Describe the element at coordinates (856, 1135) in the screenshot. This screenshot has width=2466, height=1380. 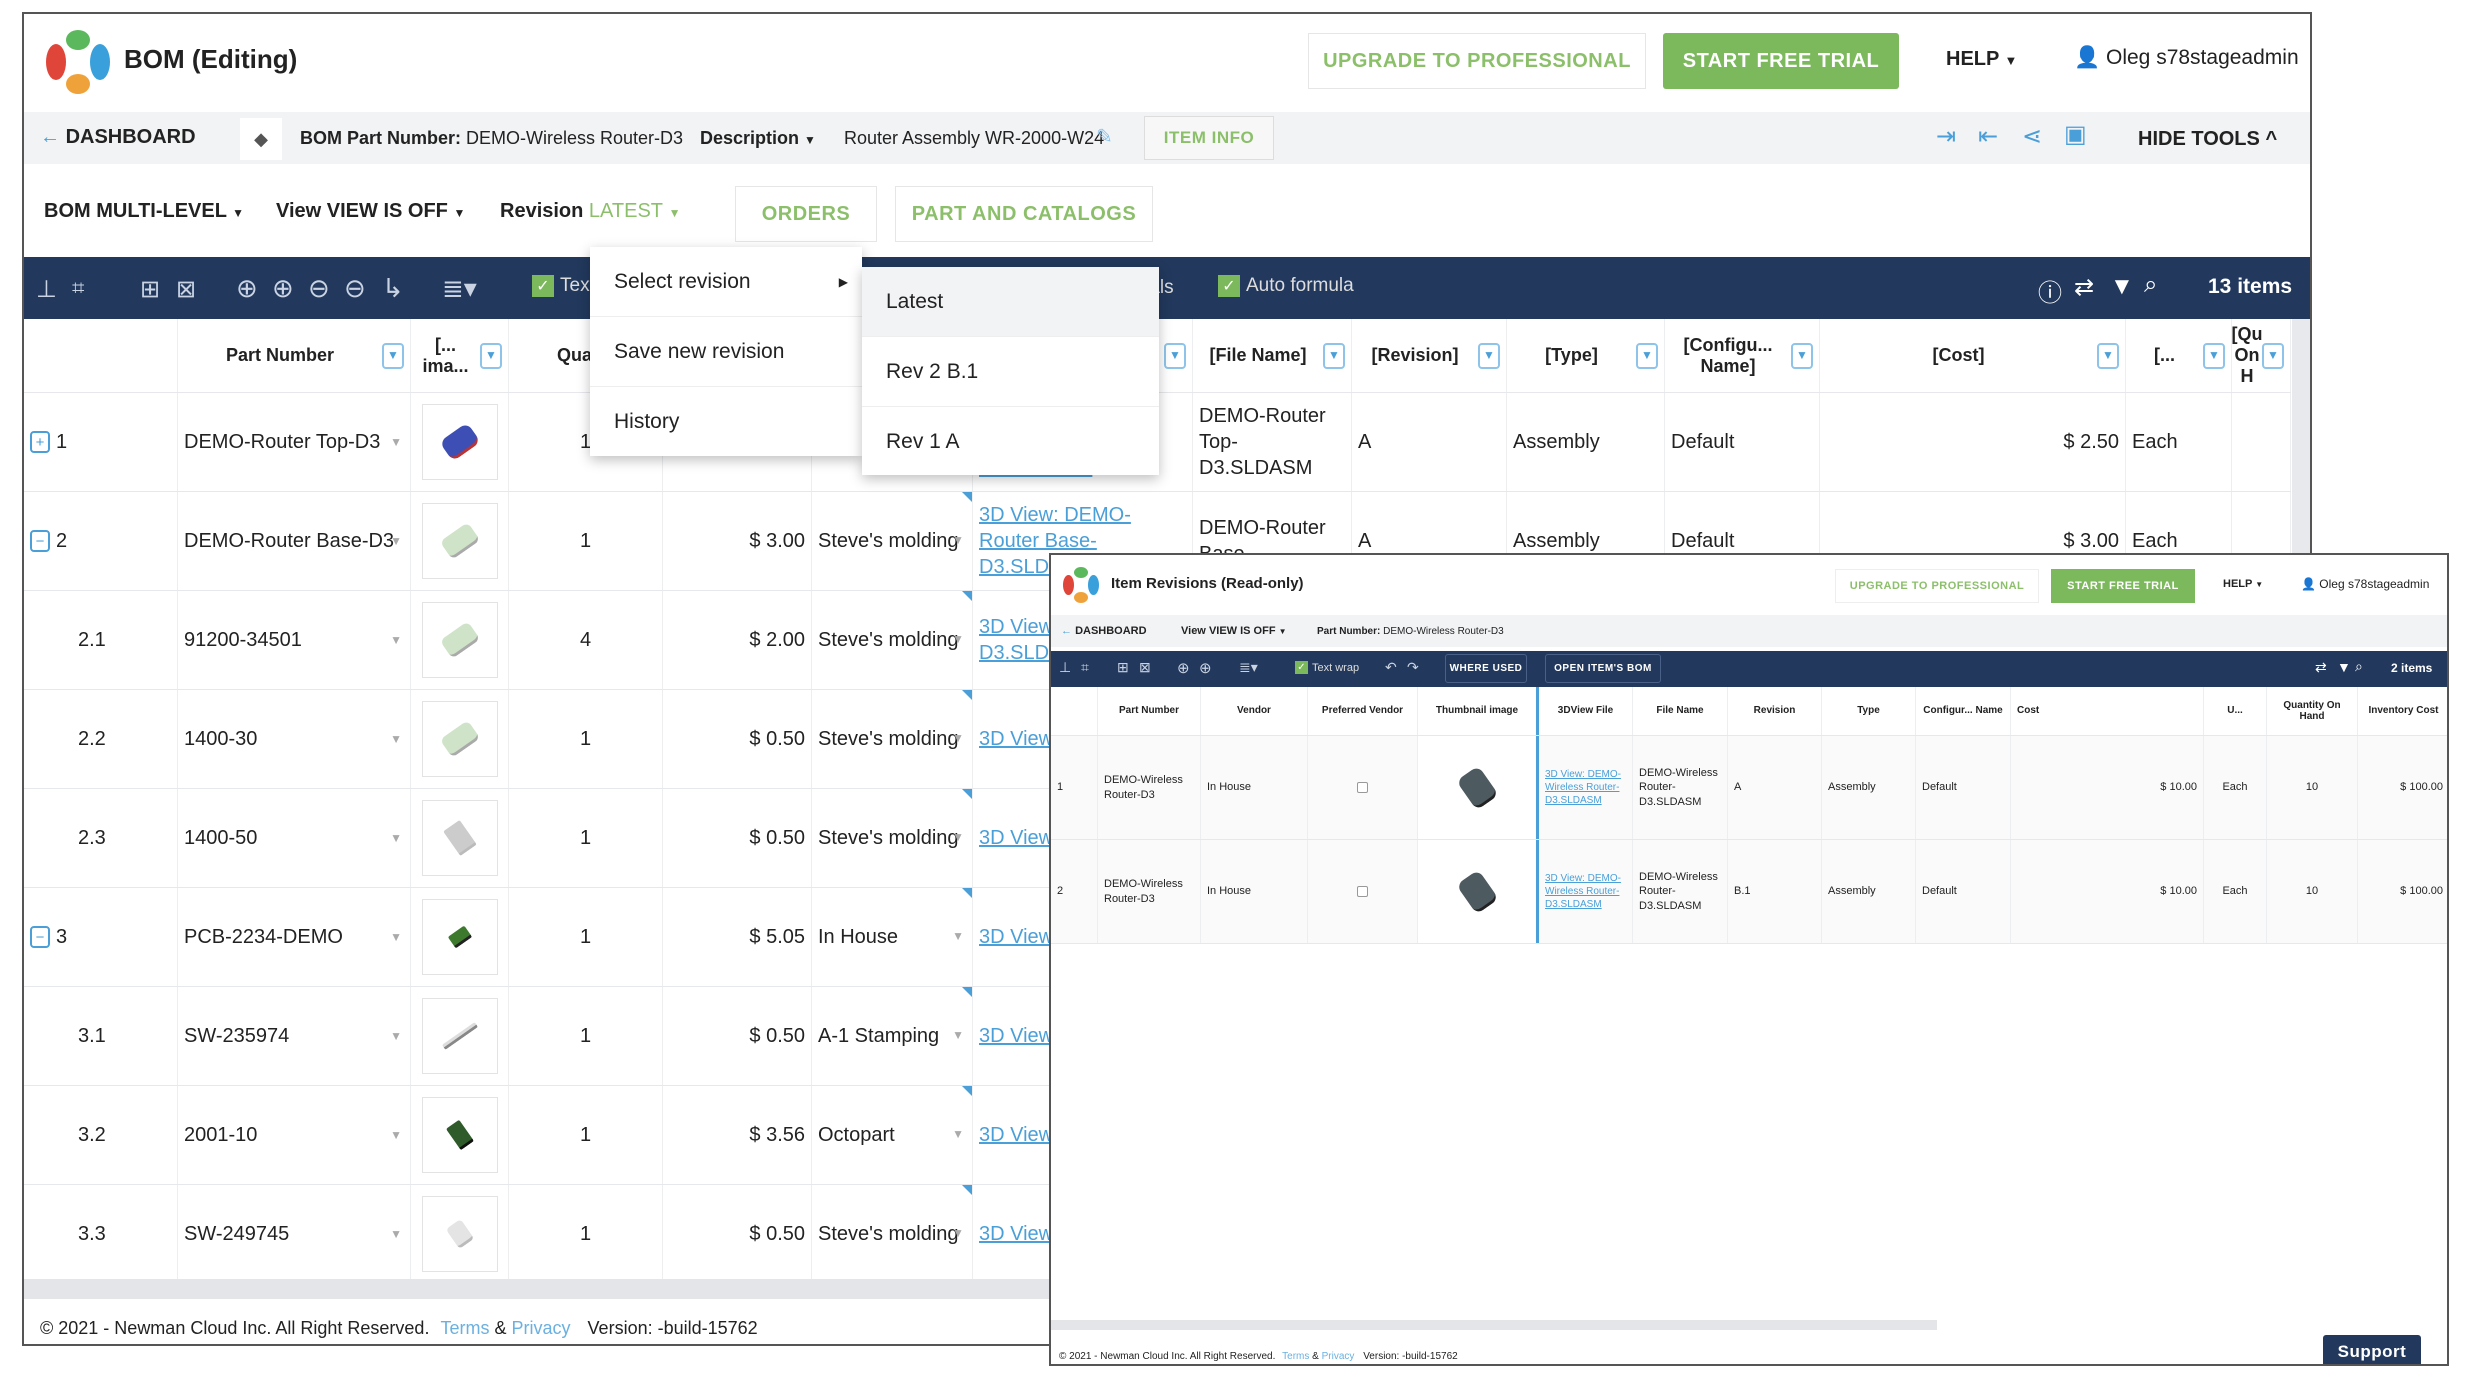
I see `vendor: Octopart` at that location.